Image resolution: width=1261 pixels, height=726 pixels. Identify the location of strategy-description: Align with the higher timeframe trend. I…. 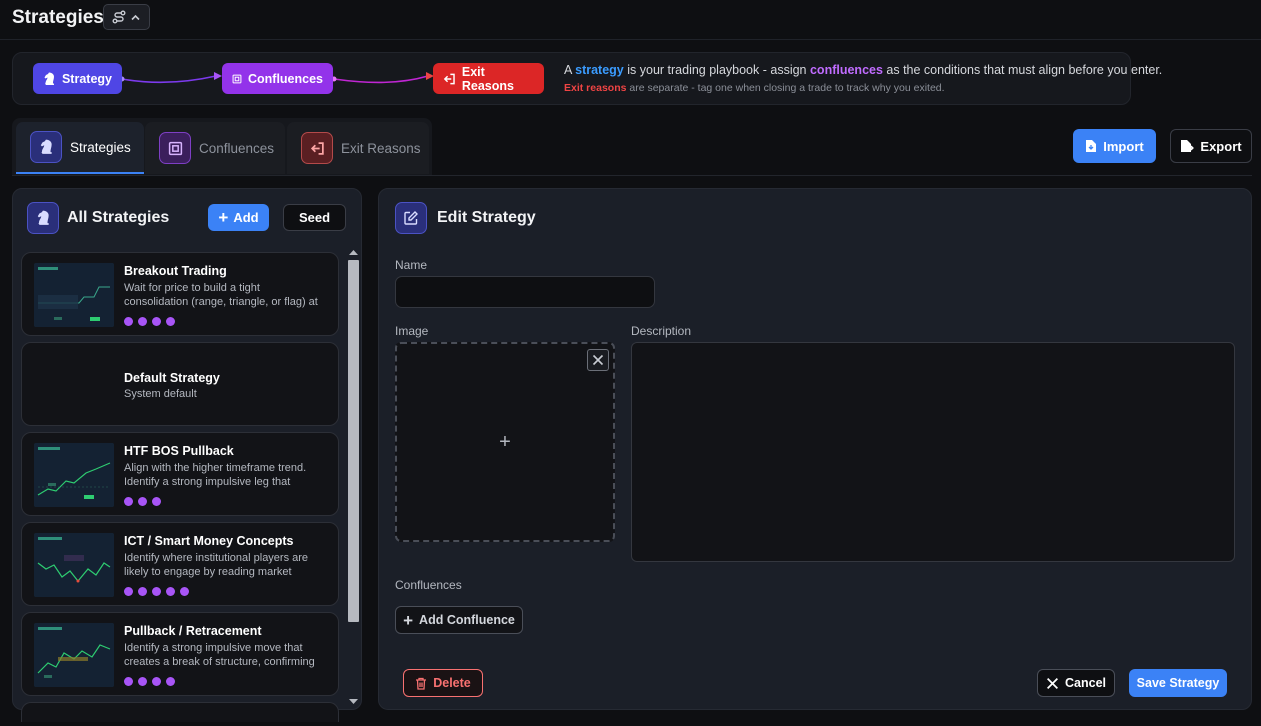
(215, 475).